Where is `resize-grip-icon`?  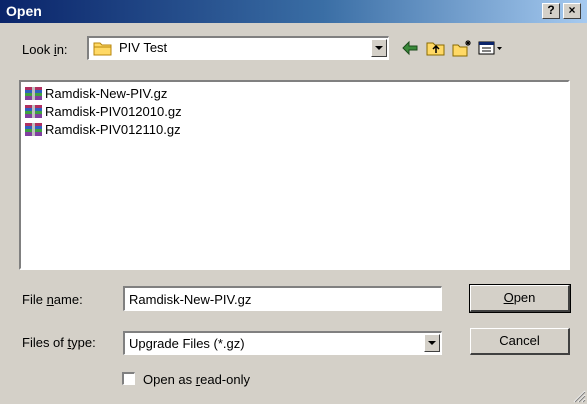
resize-grip-icon is located at coordinates (579, 396).